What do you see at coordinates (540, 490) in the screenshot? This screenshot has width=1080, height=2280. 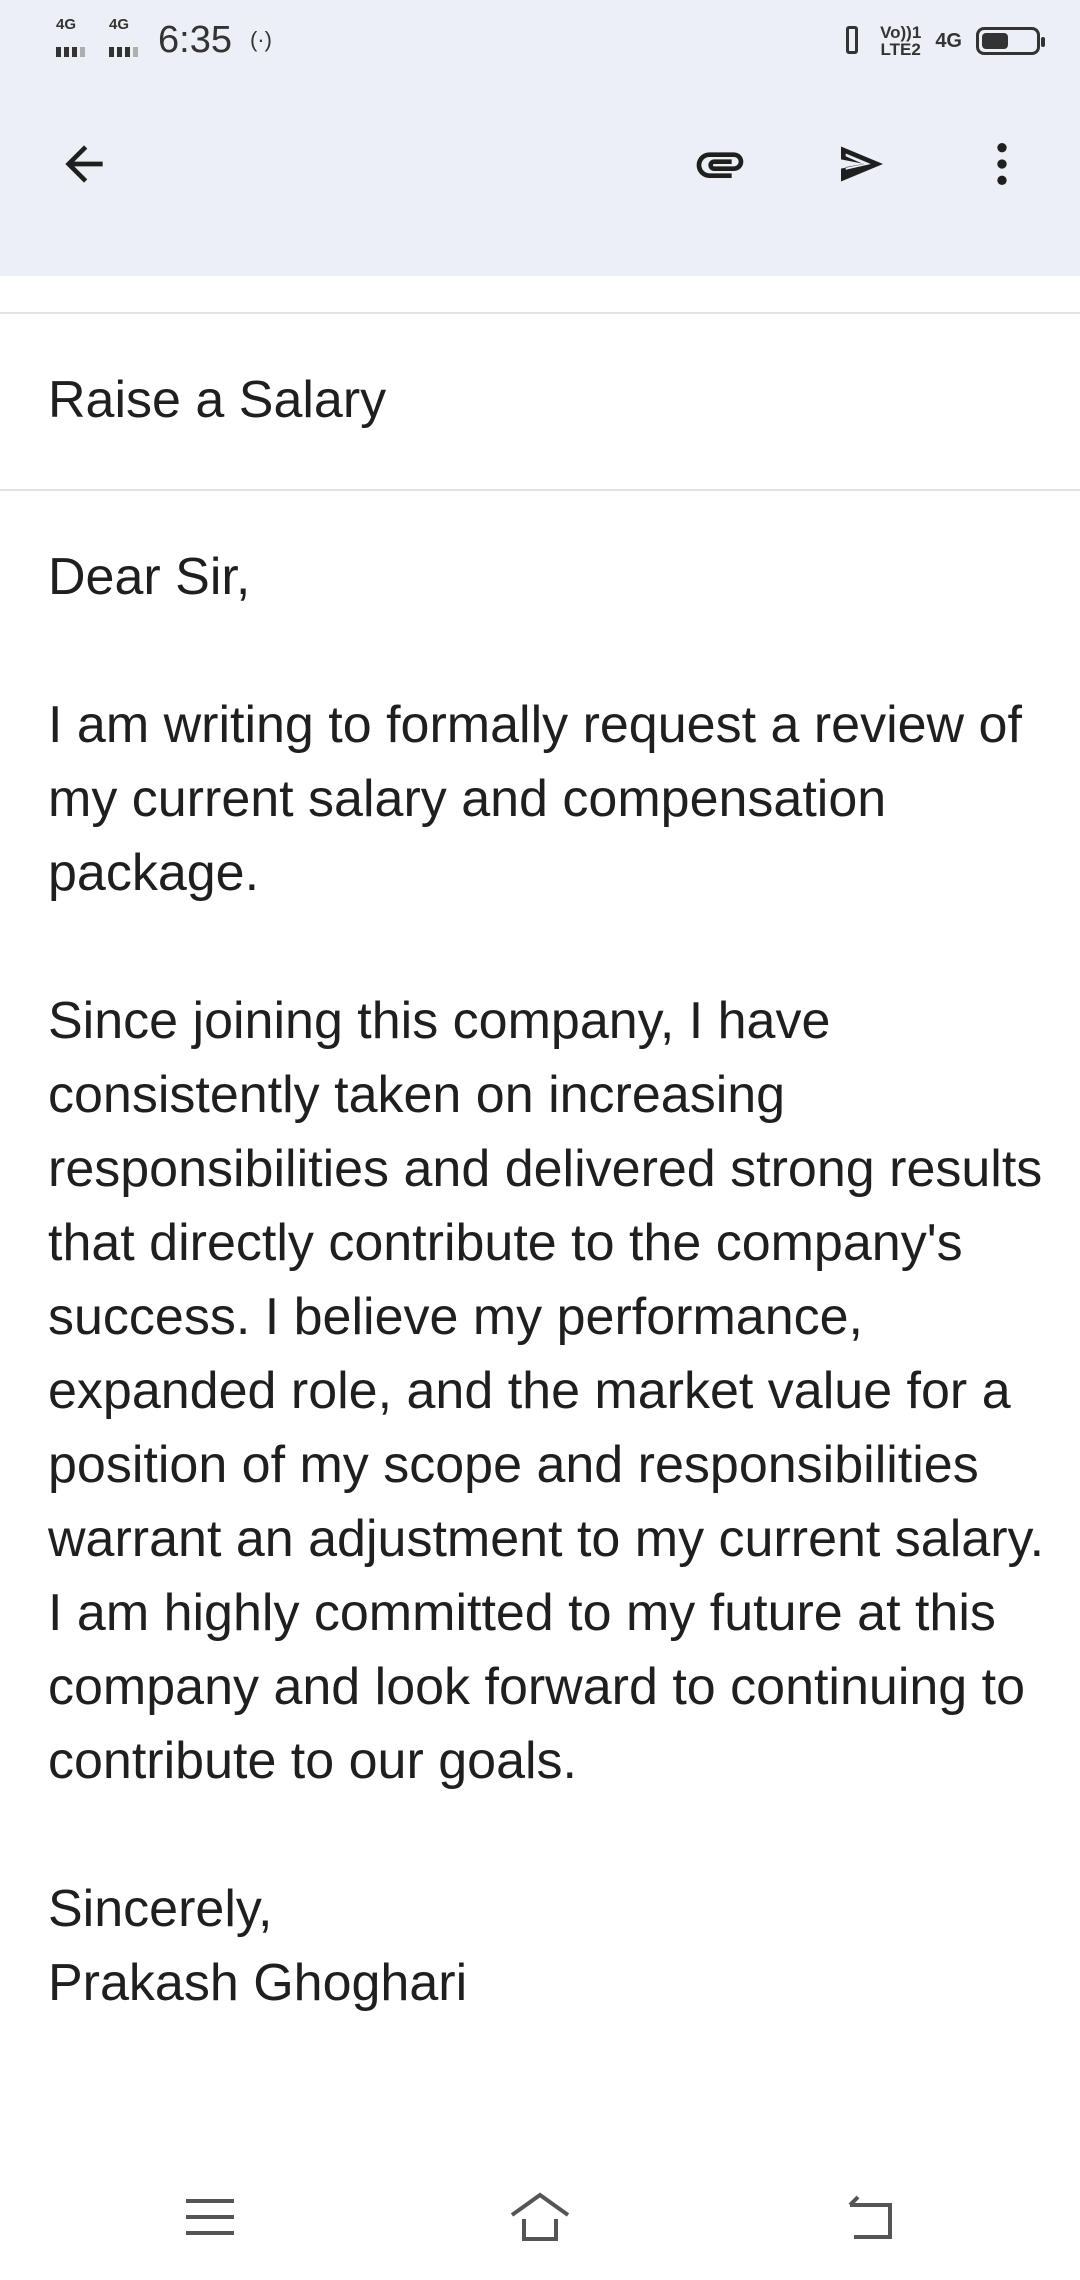 I see `subject-divider` at bounding box center [540, 490].